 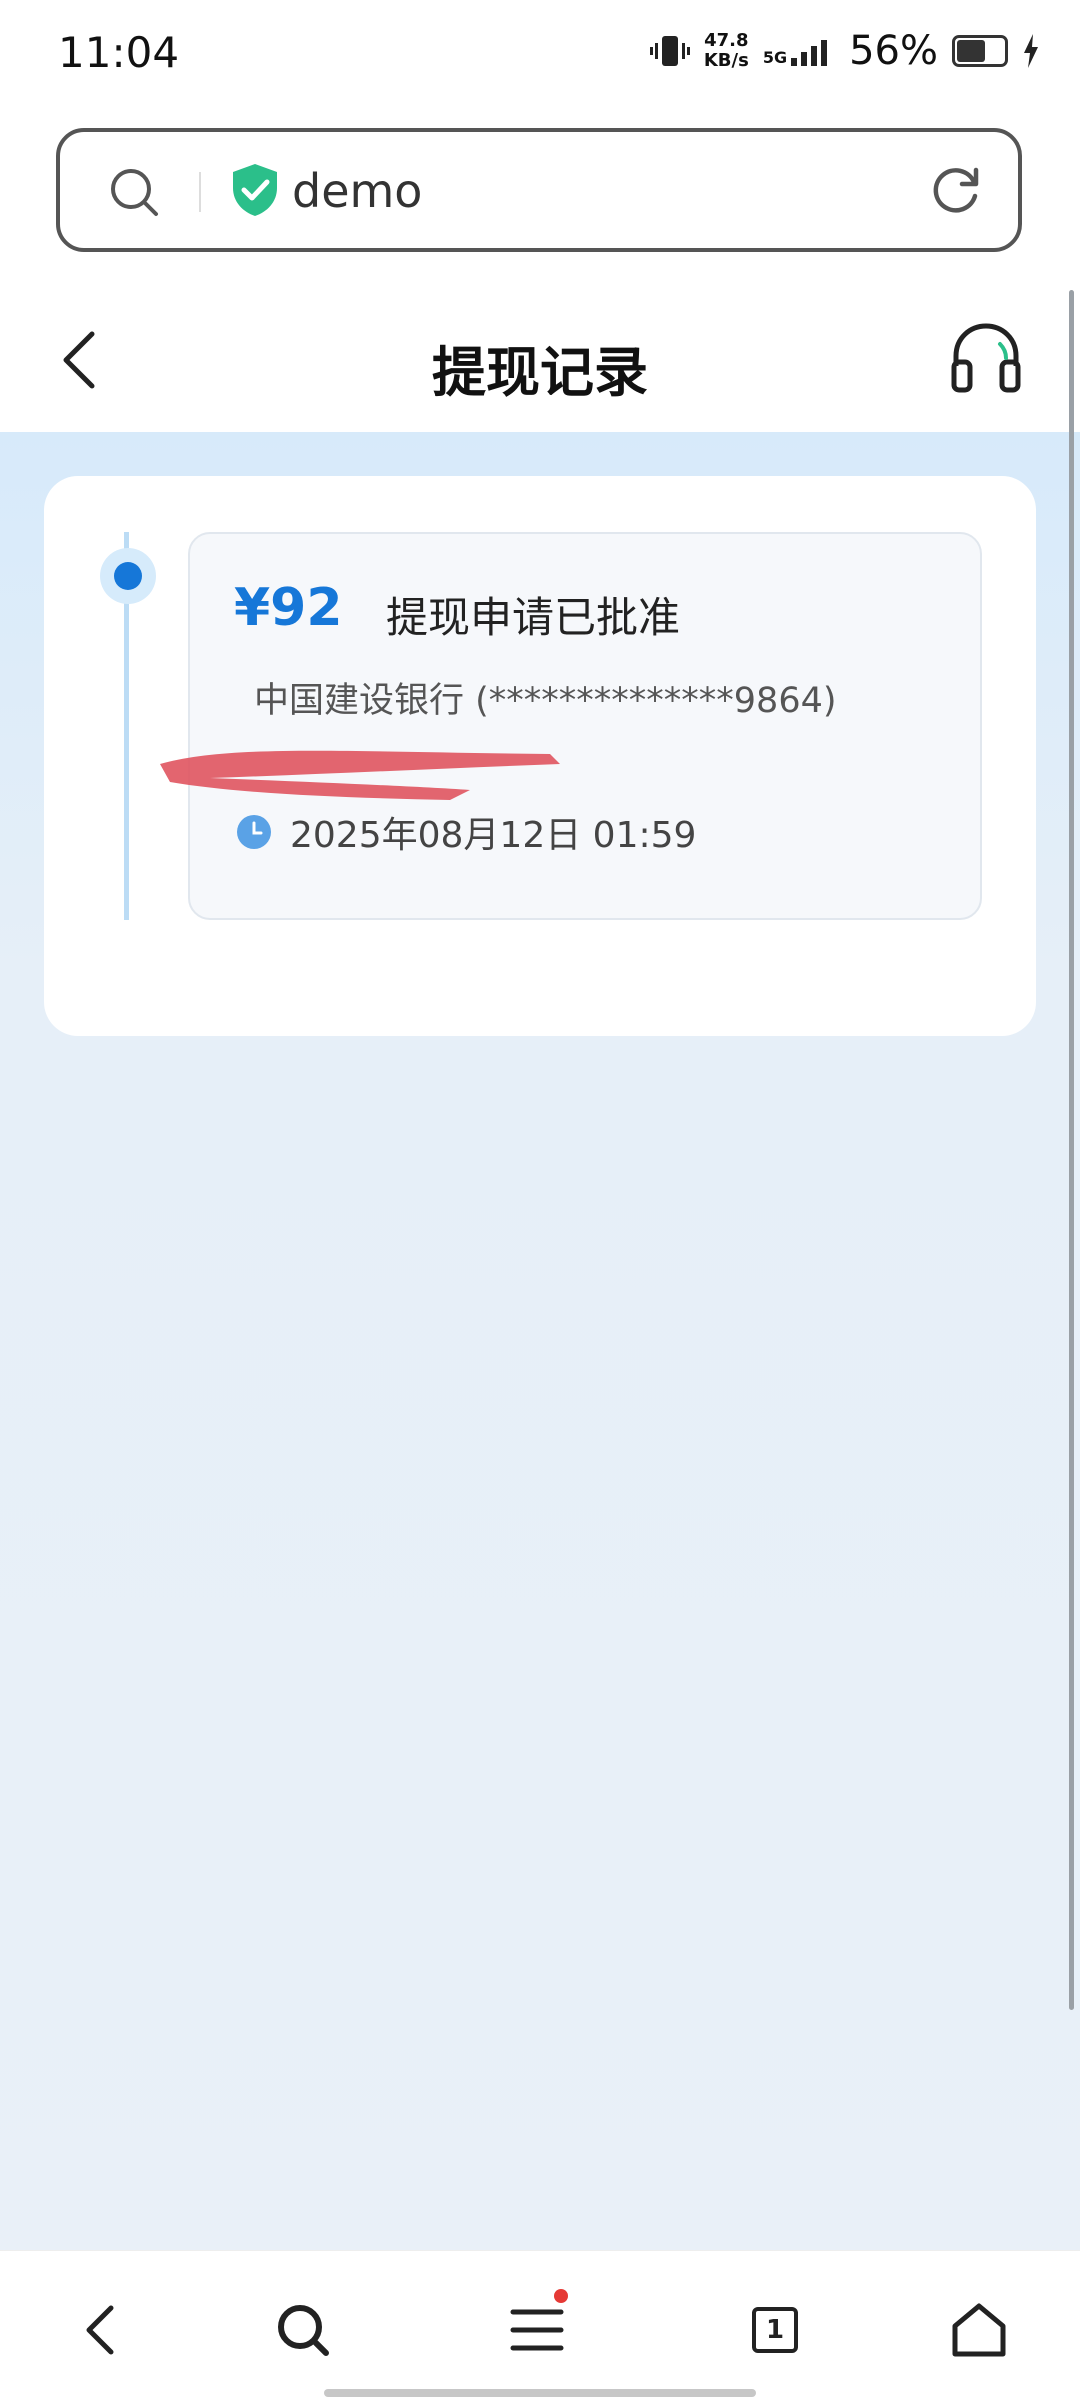 I want to click on withdrawal-date-row: 2025年08月12日 01:59, so click(x=466, y=832).